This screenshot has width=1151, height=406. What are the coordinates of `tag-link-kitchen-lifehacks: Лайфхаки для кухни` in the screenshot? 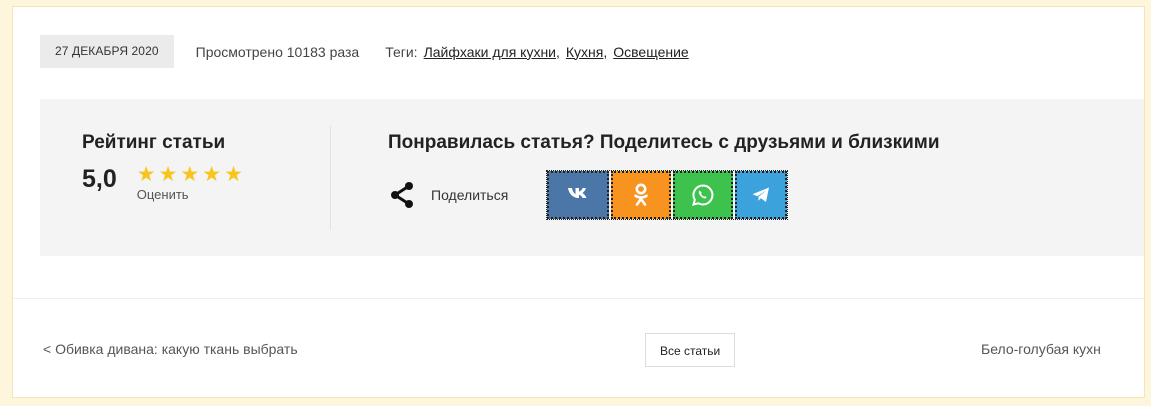 It's located at (490, 52).